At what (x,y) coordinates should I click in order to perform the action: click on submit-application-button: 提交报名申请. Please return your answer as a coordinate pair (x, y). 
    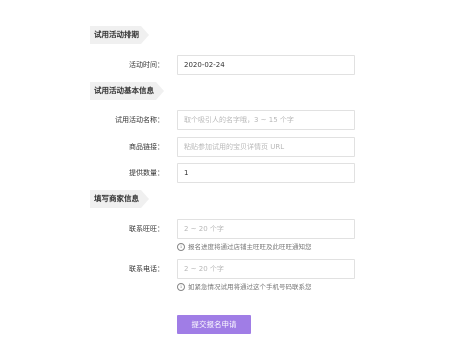
    Looking at the image, I should click on (214, 324).